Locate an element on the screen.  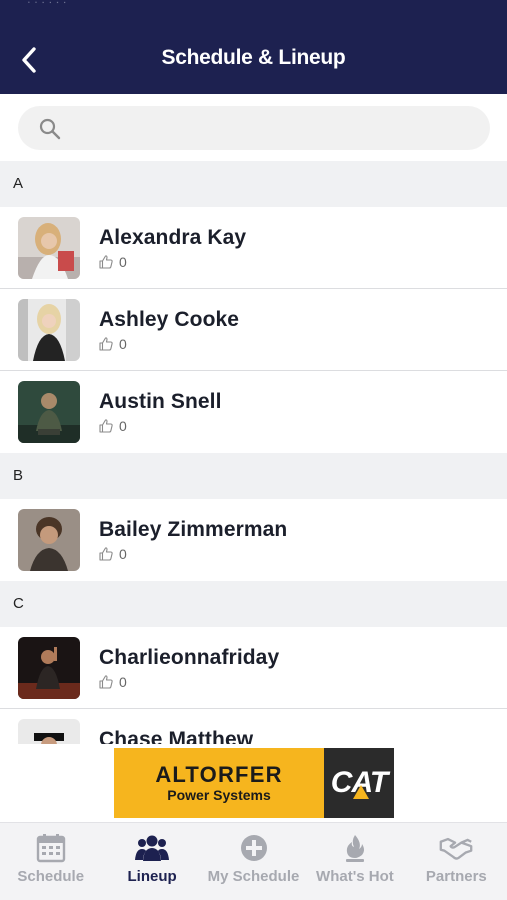
tab-my-schedule: My Schedule is located at coordinates (253, 861).